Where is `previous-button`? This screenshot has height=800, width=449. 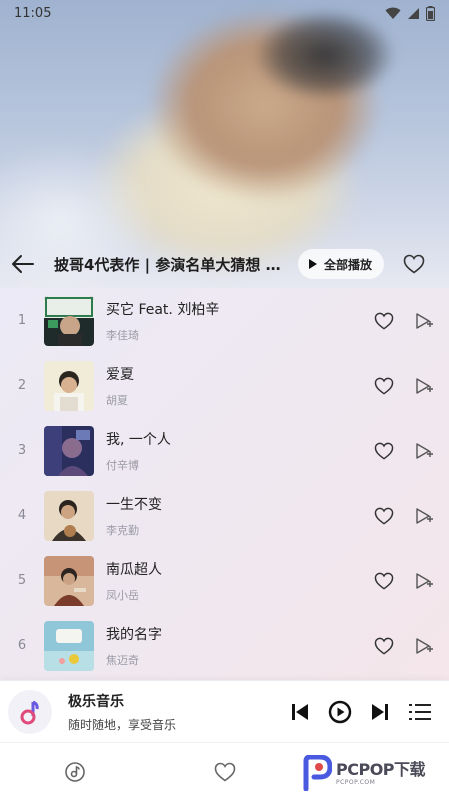
previous-button is located at coordinates (300, 712).